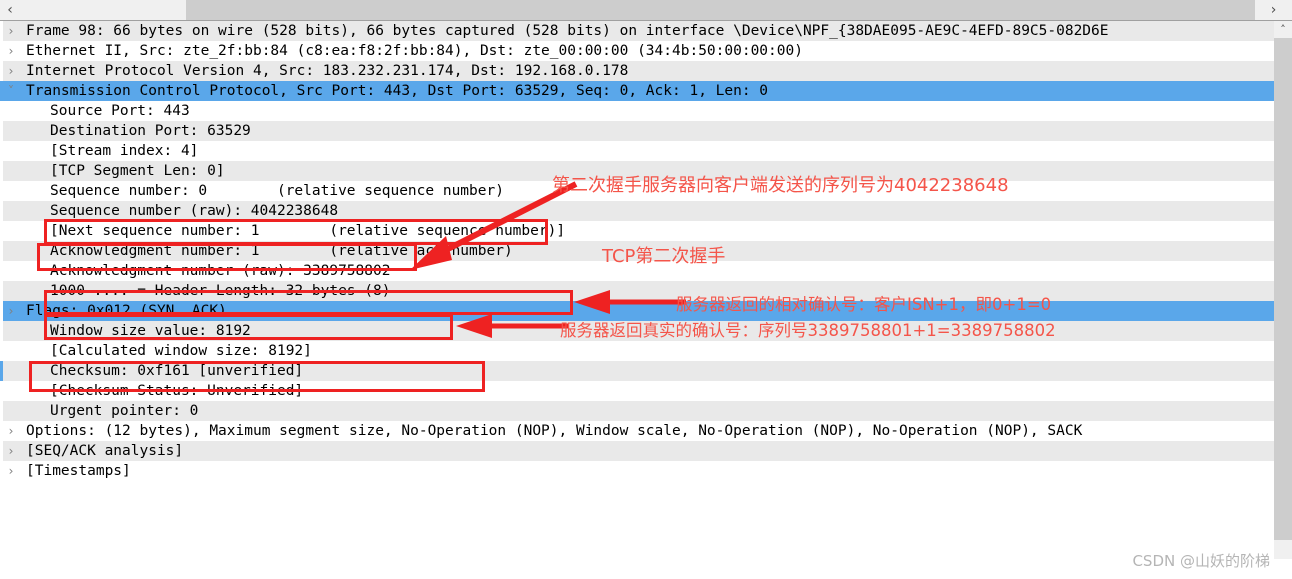 The image size is (1292, 579). Describe the element at coordinates (637, 311) in the screenshot. I see `packet-tree-row: › Flags: 0x012 (SYN, ACK)` at that location.